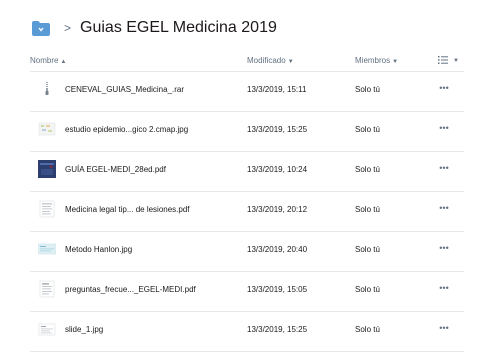 The width and height of the screenshot is (487, 360). I want to click on modified-date: 13/3/2019, 15:05, so click(277, 289).